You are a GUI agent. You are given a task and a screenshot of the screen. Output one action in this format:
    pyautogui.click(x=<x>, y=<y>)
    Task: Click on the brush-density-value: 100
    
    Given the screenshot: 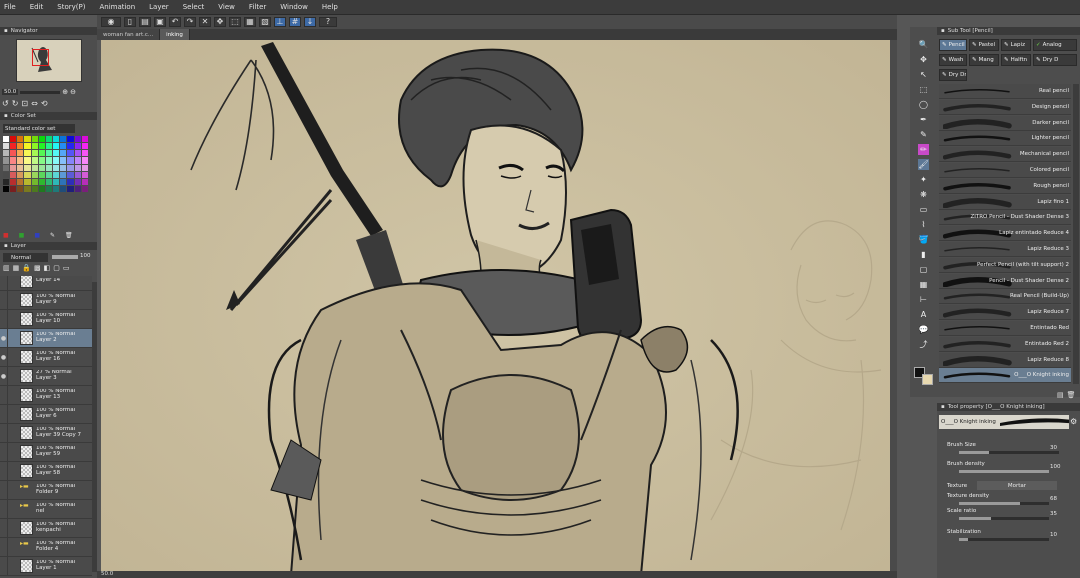 What is the action you would take?
    pyautogui.click(x=1055, y=467)
    